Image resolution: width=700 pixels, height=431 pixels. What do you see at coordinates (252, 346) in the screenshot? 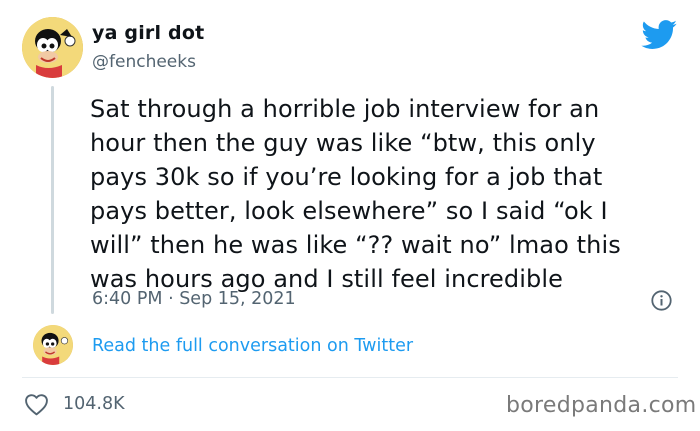
I see `read-conversation-link: Read the full conversation on Twitter` at bounding box center [252, 346].